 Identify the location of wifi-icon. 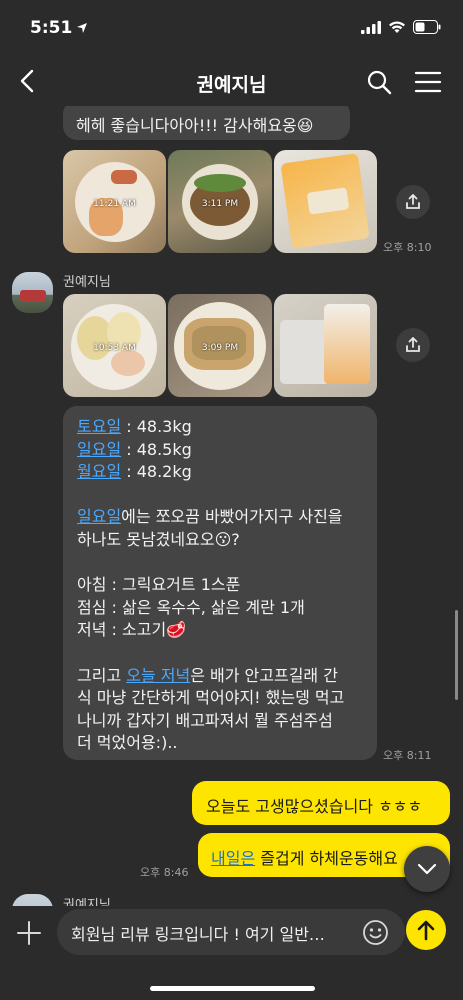
(397, 27).